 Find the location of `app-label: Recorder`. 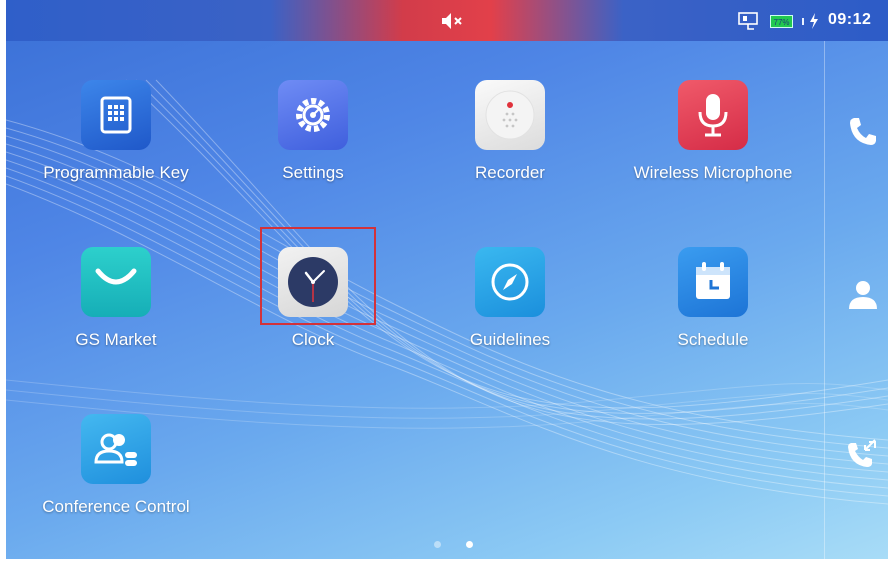

app-label: Recorder is located at coordinates (510, 172).